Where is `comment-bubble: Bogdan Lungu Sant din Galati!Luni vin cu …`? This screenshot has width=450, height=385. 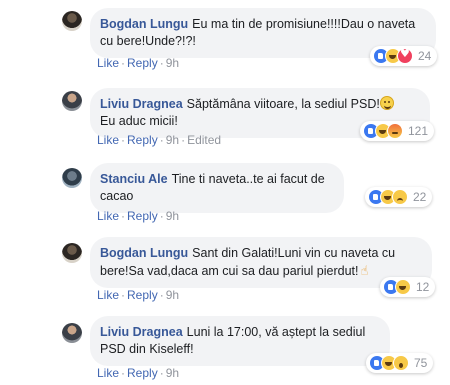
comment-bubble: Bogdan Lungu Sant din Galati!Luni vin cu … is located at coordinates (261, 262).